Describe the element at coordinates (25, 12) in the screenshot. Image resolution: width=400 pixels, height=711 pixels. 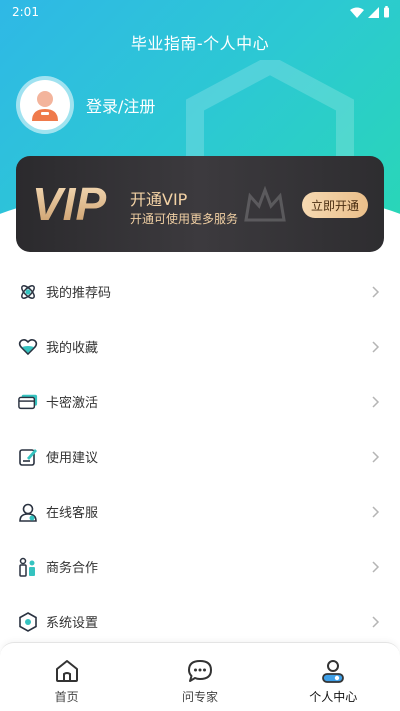
I see `status-time: 2:01` at that location.